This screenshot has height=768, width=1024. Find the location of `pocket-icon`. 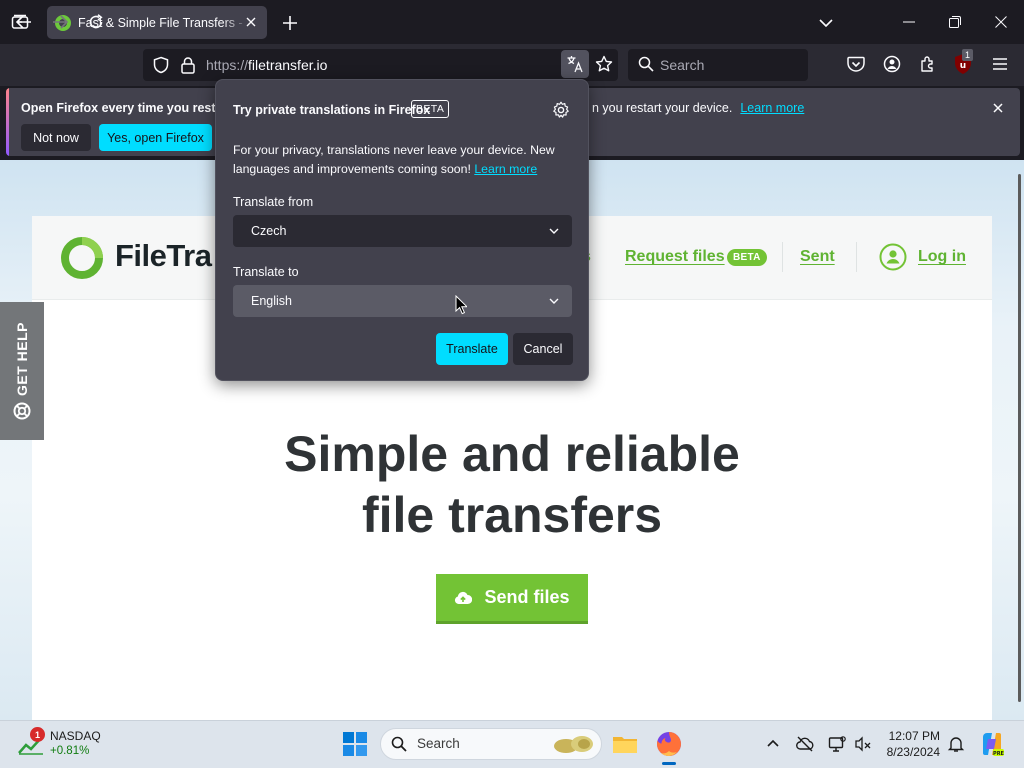

pocket-icon is located at coordinates (856, 64).